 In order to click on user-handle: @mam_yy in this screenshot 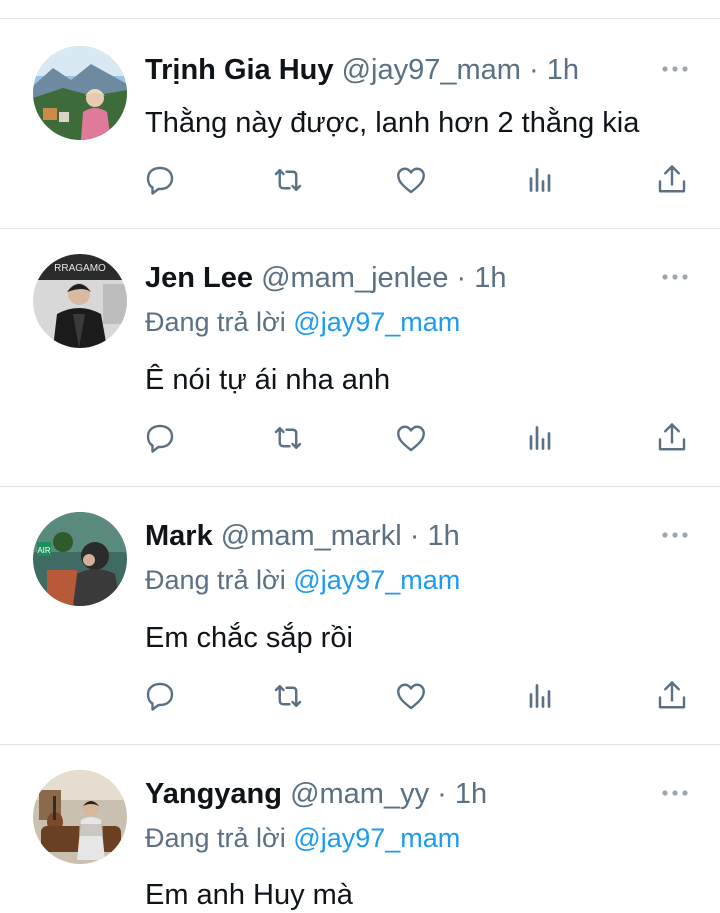, I will do `click(359, 794)`.